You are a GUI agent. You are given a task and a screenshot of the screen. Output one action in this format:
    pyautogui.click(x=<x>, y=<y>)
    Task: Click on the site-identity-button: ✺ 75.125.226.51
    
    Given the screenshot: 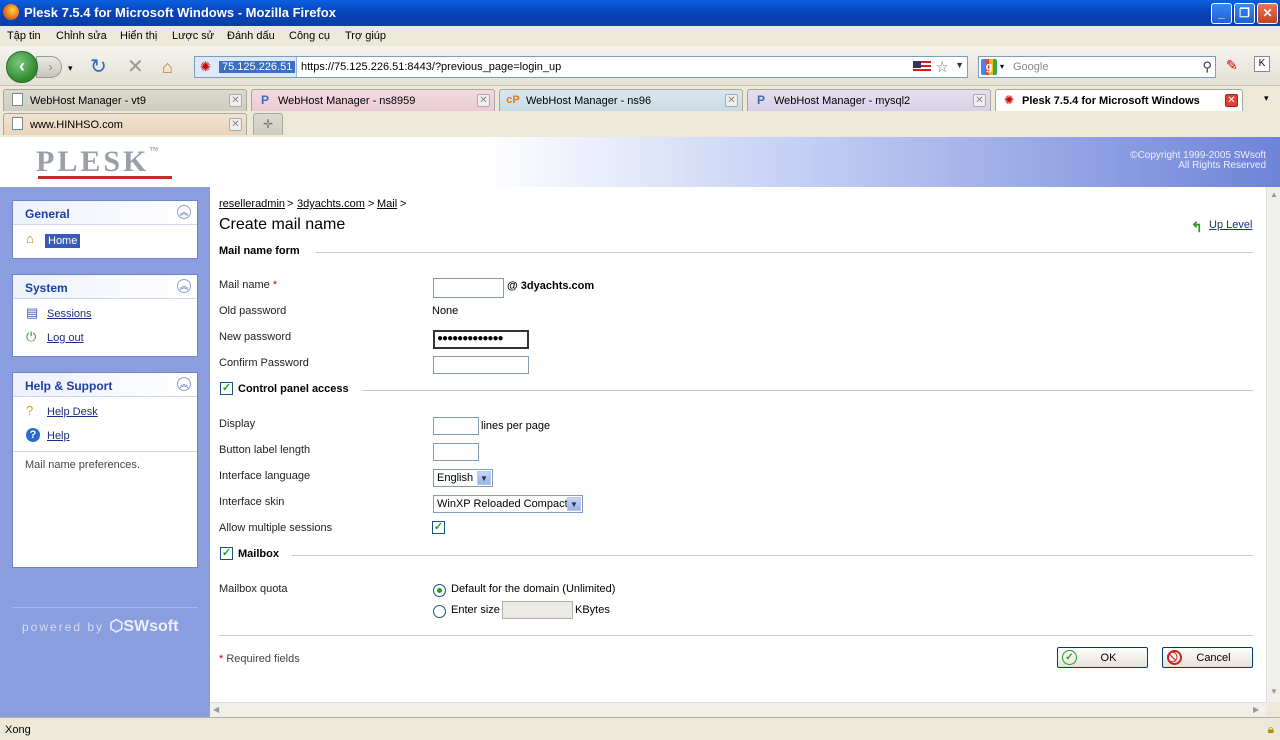 What is the action you would take?
    pyautogui.click(x=246, y=67)
    